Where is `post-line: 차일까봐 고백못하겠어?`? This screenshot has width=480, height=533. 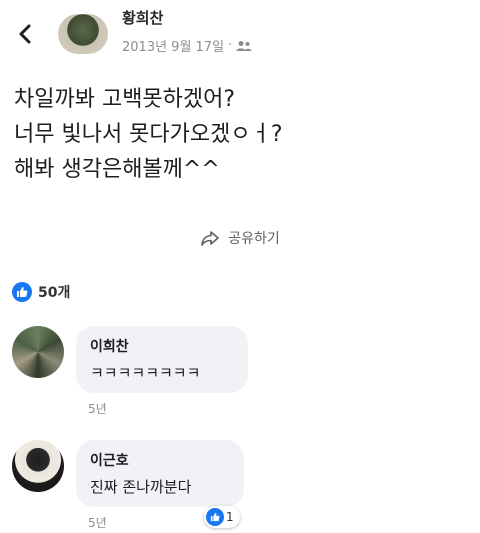 post-line: 차일까봐 고백못하겠어? is located at coordinates (125, 99).